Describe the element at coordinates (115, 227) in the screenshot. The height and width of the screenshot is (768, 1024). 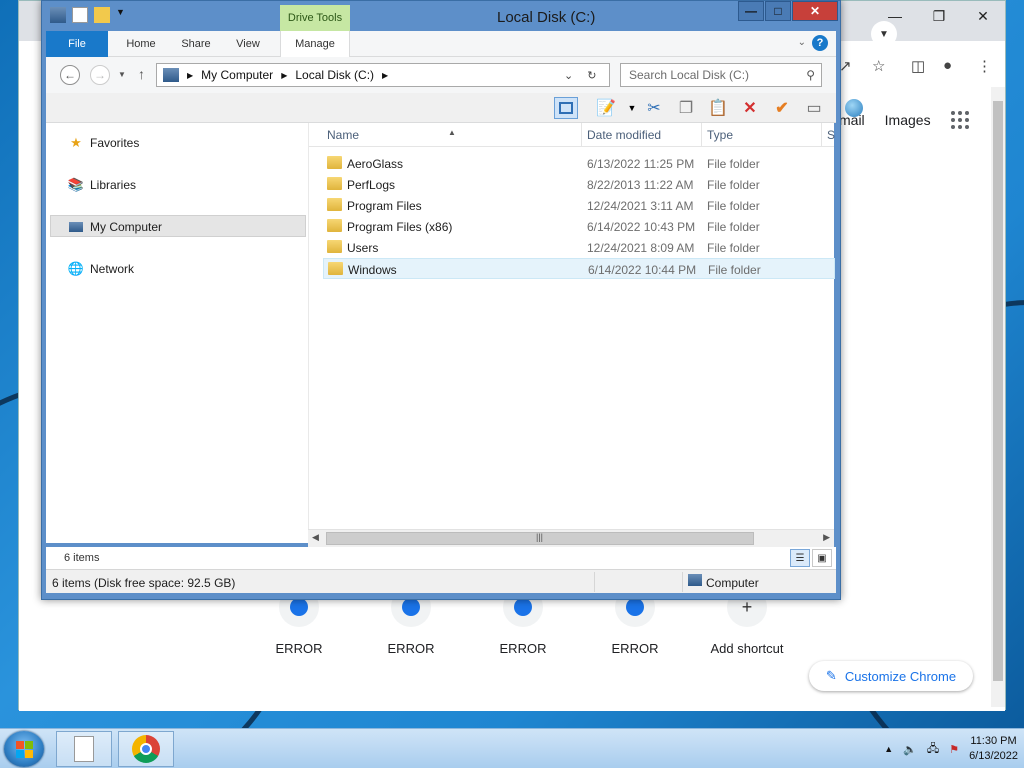
I see `nav-my-computer: My Computer` at that location.